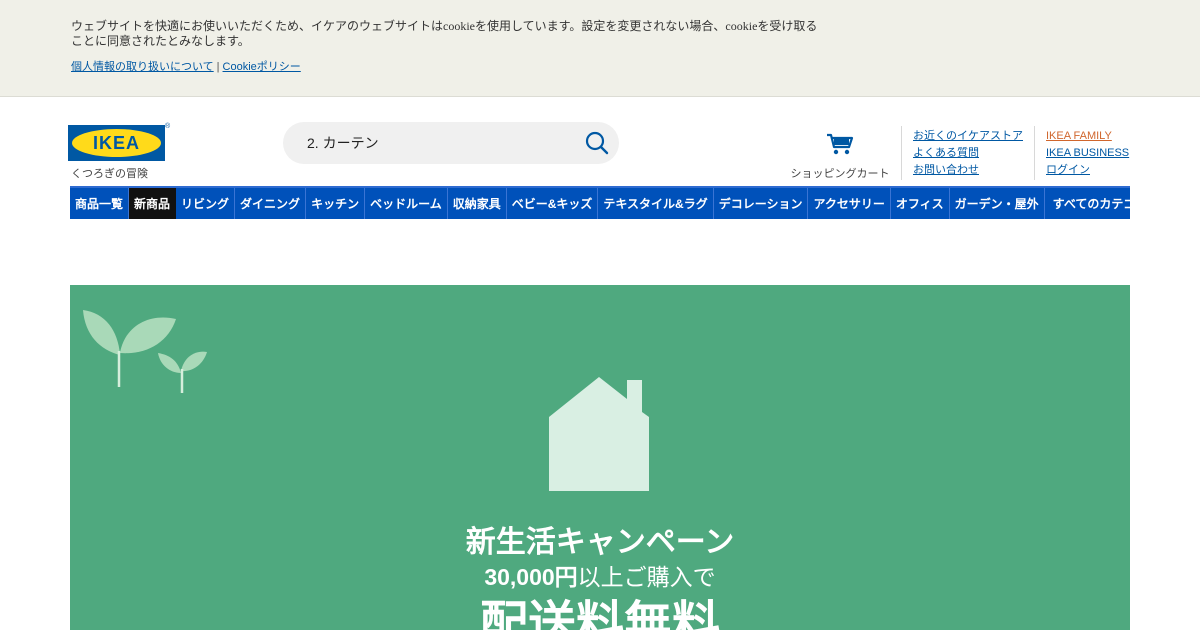  What do you see at coordinates (840, 144) in the screenshot?
I see `cart-icon` at bounding box center [840, 144].